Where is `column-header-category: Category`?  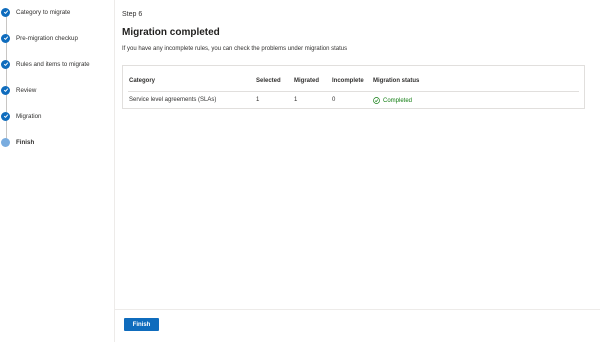 column-header-category: Category is located at coordinates (142, 81).